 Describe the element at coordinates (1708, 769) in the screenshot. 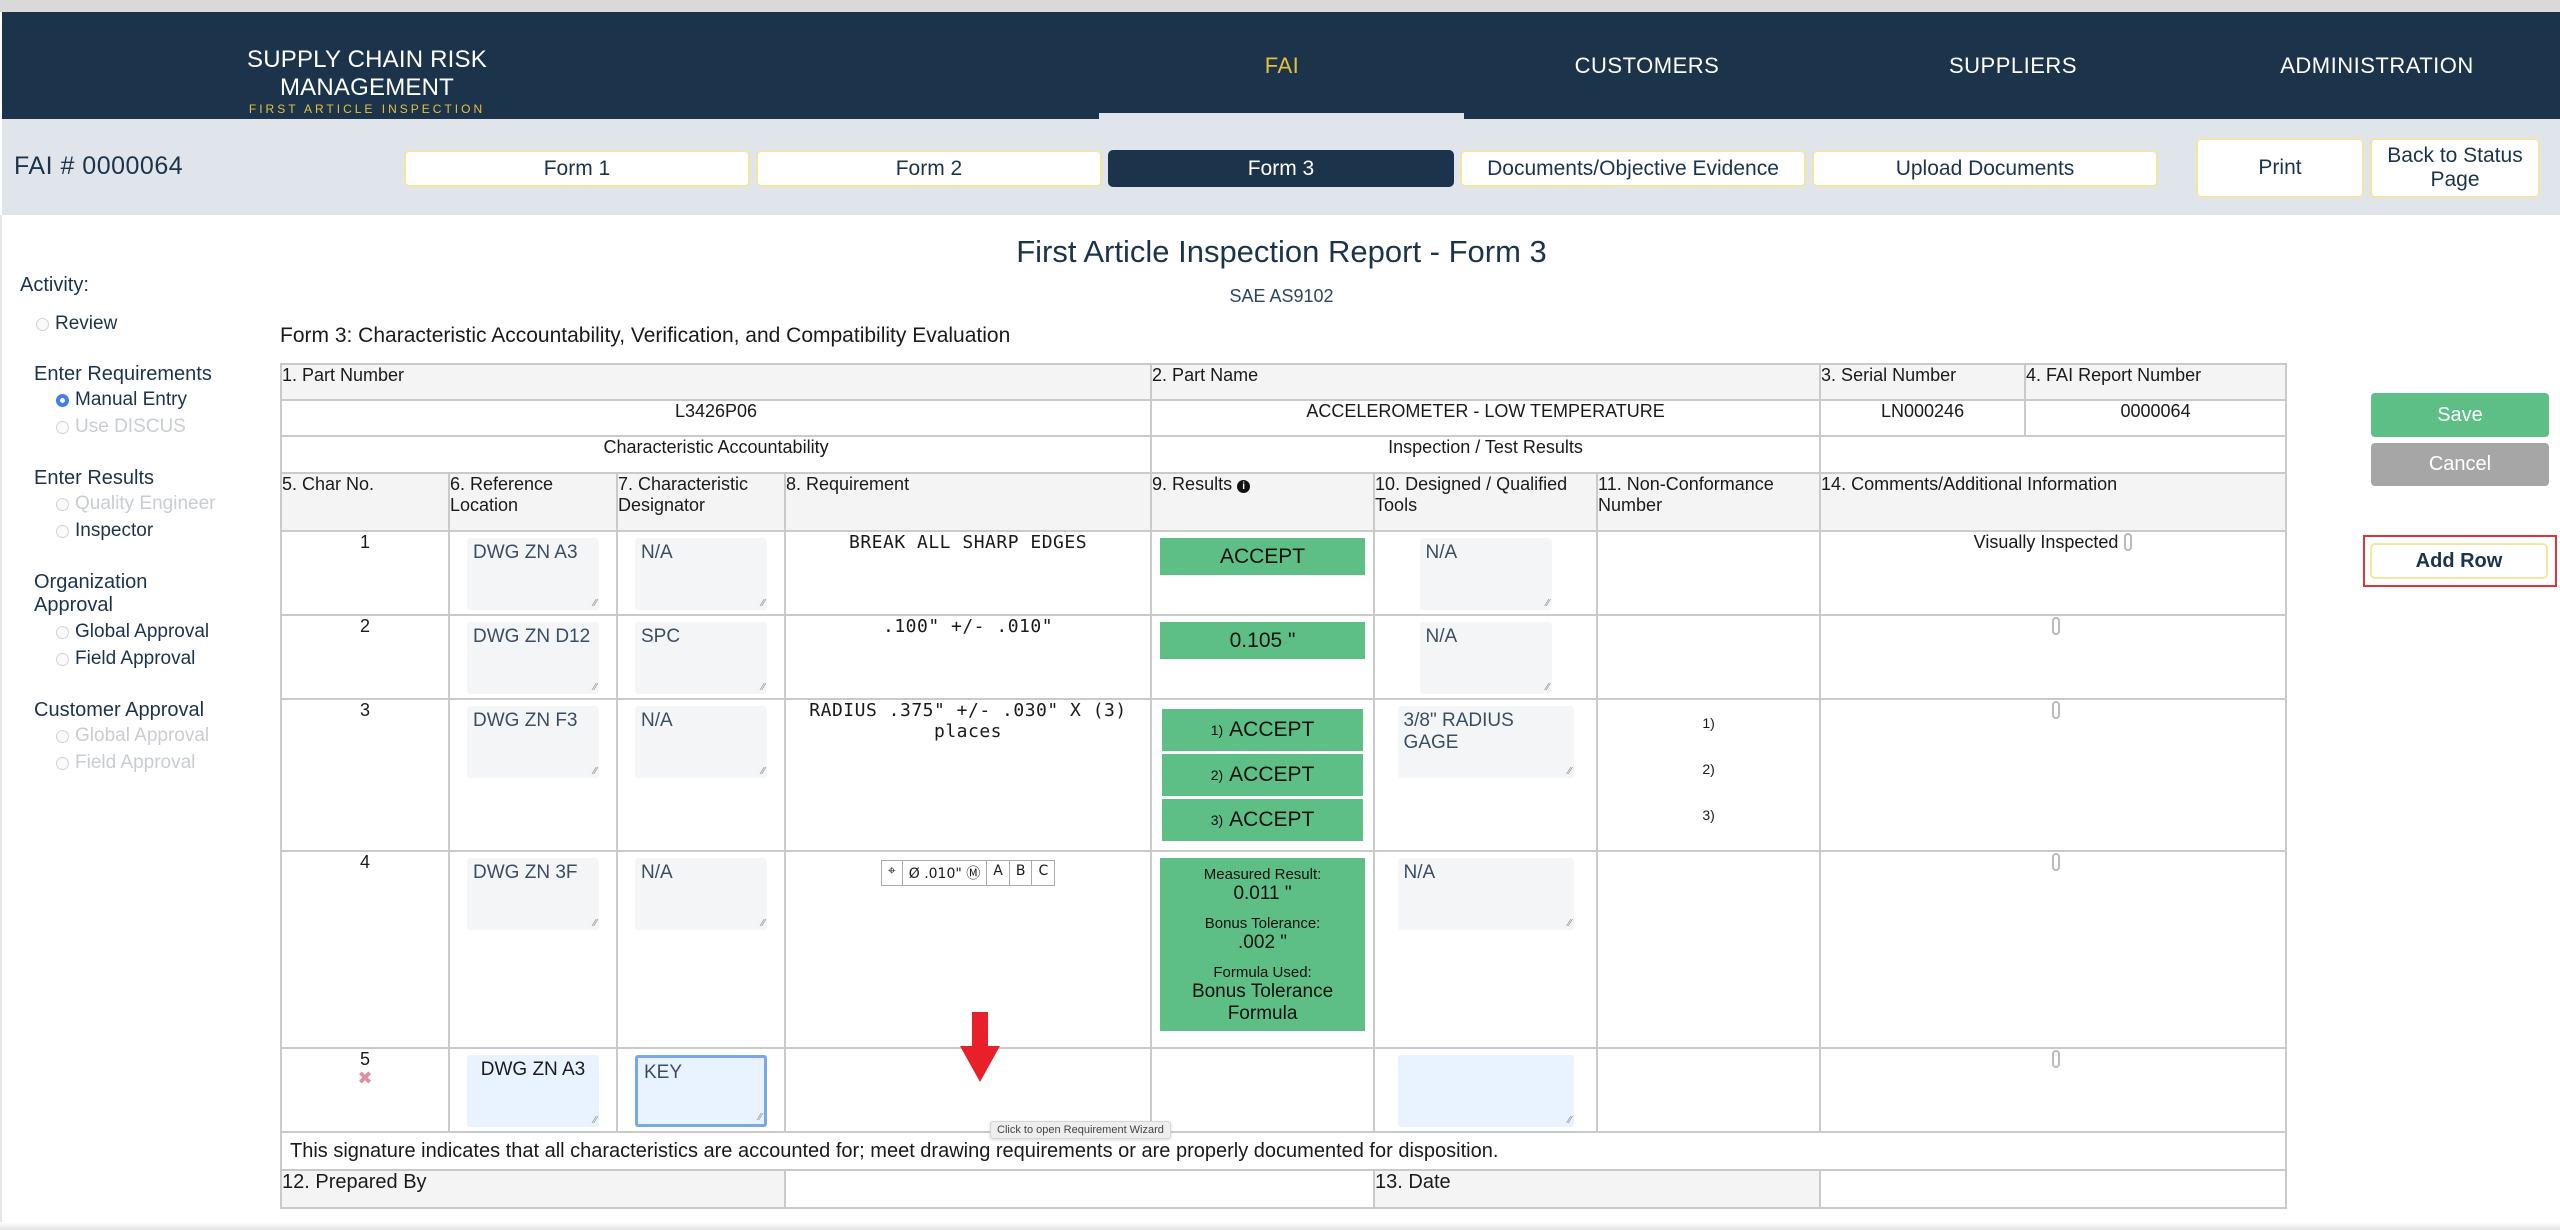

I see `ncr-item: 2)` at that location.